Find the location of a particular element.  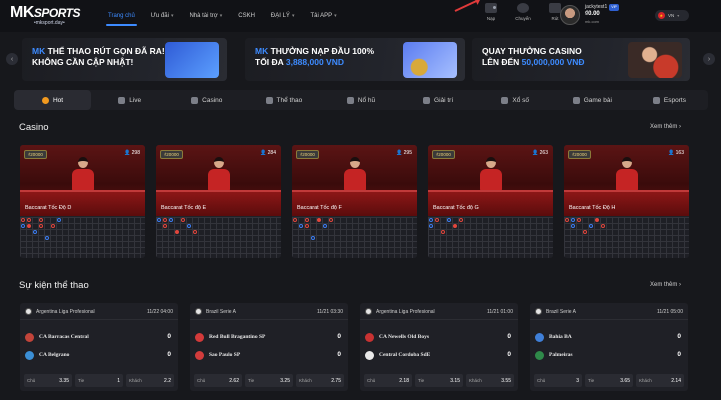

viewer-count: 👤 163 is located at coordinates (676, 153).